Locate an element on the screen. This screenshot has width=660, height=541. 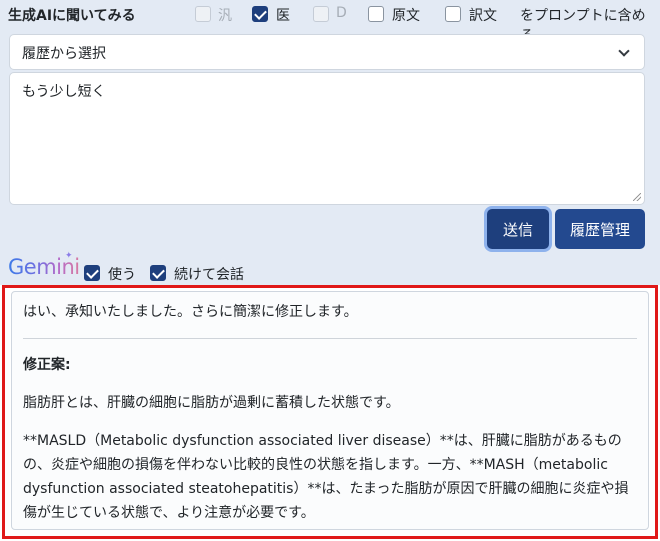
option-label-han: 汎 is located at coordinates (225, 16).